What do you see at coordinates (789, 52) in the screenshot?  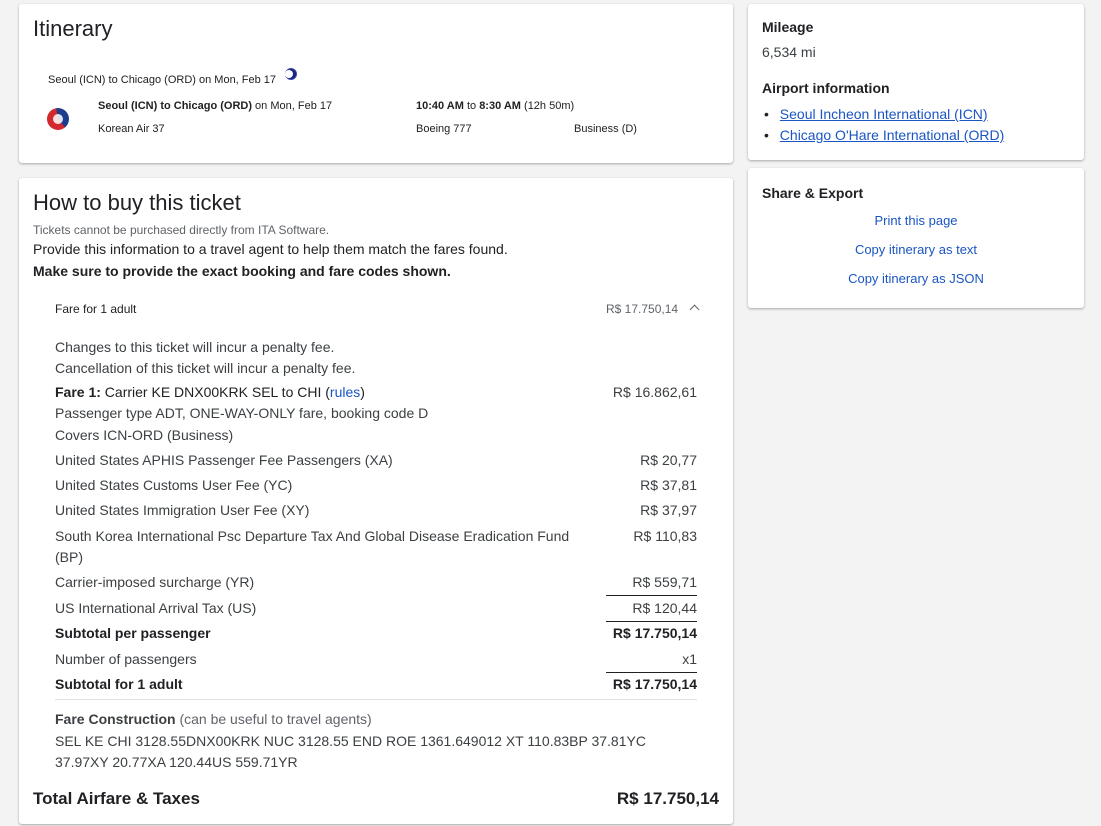 I see `mileage-value: 6,534 mi` at bounding box center [789, 52].